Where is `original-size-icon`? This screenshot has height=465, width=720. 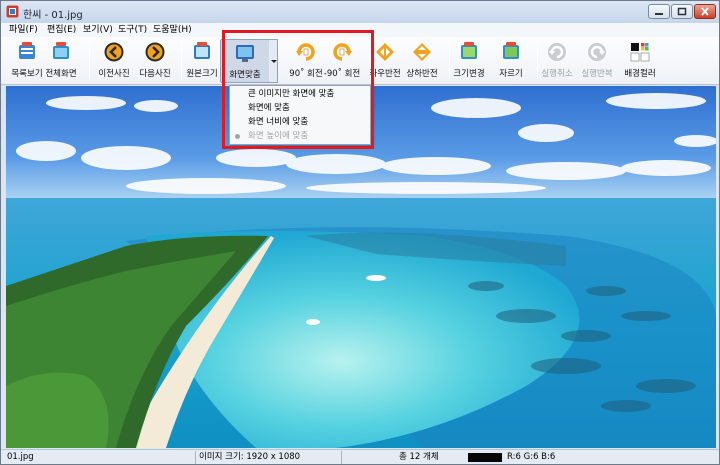 original-size-icon is located at coordinates (202, 50).